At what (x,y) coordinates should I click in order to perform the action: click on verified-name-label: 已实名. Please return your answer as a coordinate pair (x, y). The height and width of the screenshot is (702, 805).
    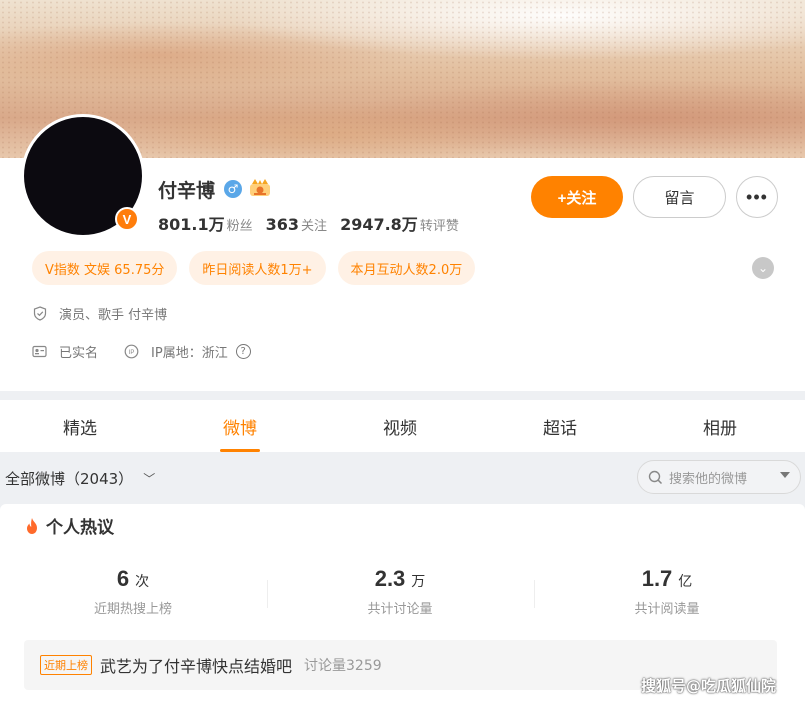
    Looking at the image, I should click on (79, 353).